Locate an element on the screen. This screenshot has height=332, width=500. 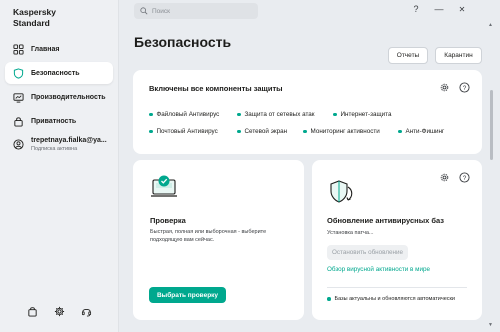
reports-button: Отчеты is located at coordinates (408, 55).